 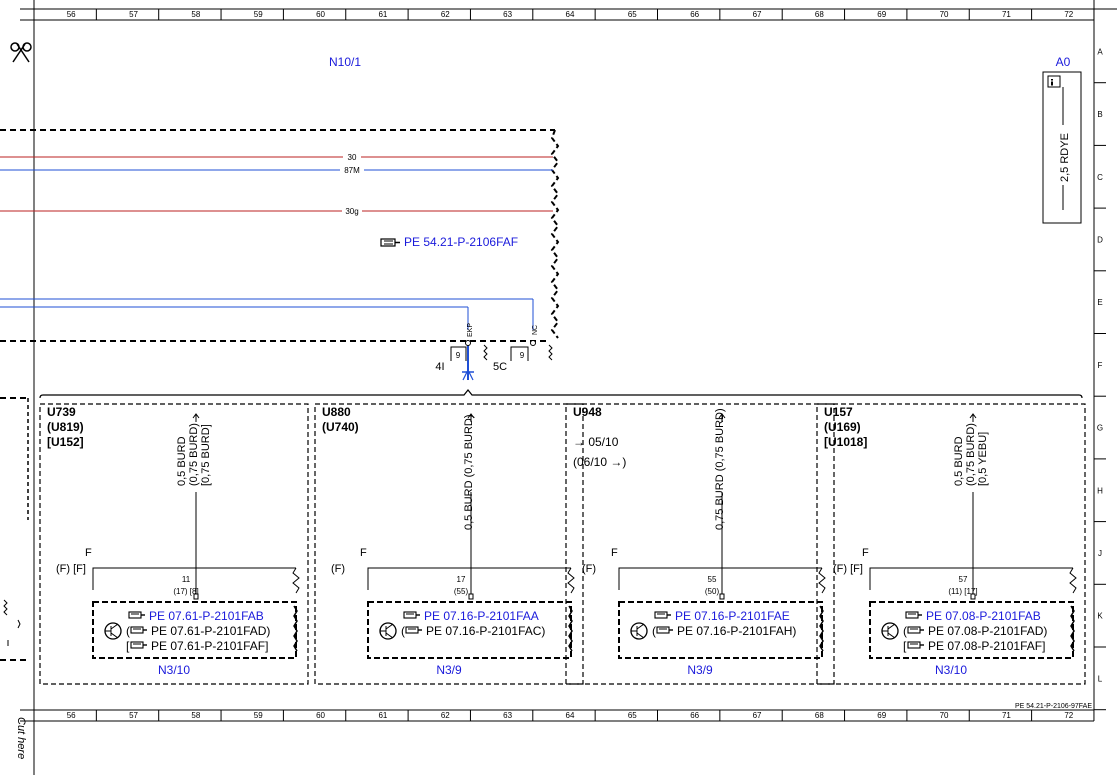 What do you see at coordinates (352, 157) in the screenshot?
I see `wire-30: 30` at bounding box center [352, 157].